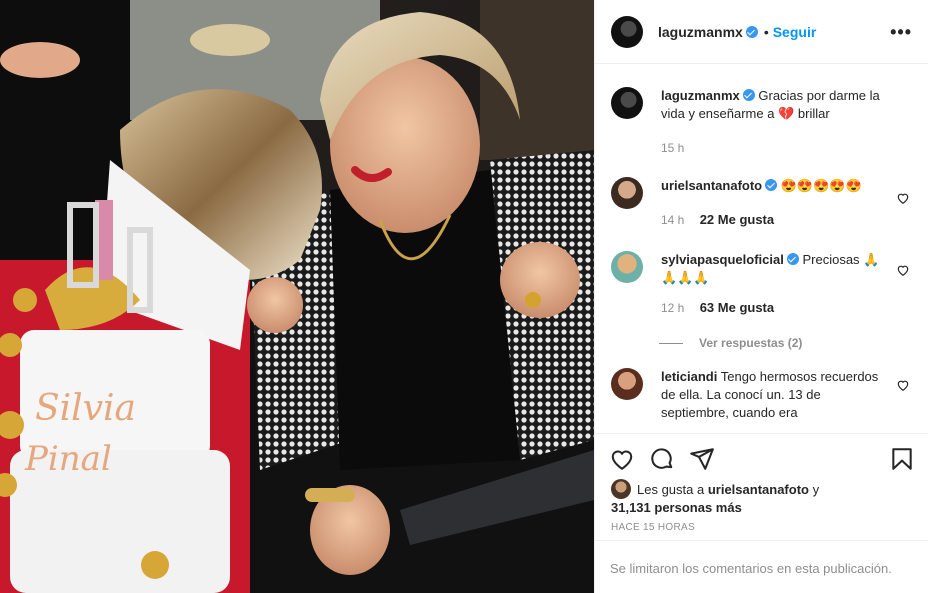 This screenshot has width=928, height=593. I want to click on heart-icon, so click(622, 459).